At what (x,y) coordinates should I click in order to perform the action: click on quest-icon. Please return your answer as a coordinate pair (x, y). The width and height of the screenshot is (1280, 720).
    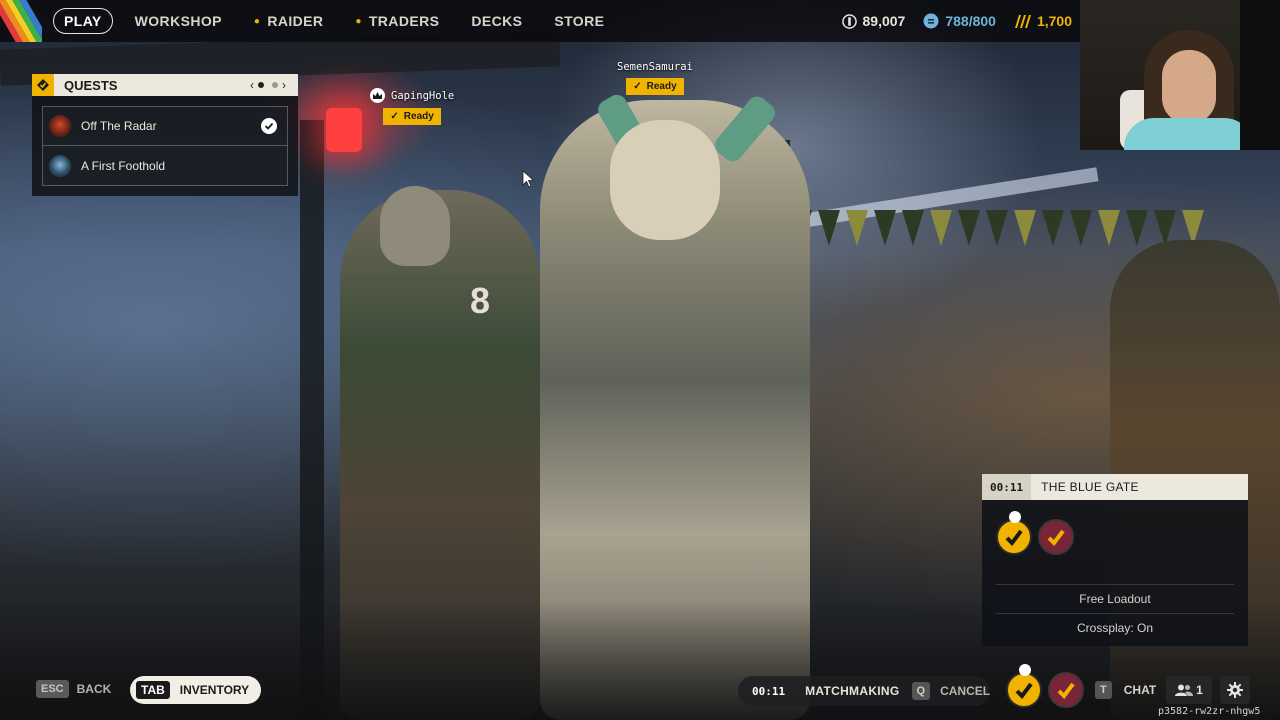
    Looking at the image, I should click on (43, 85).